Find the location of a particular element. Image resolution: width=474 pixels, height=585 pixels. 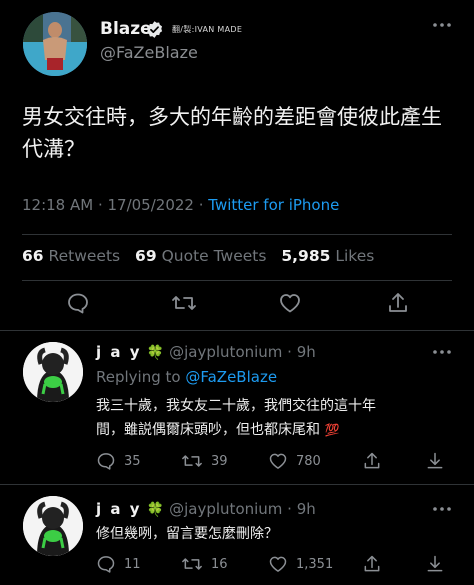

reply-text: 修但幾咧，留言要怎麼刪除？ is located at coordinates (187, 534).